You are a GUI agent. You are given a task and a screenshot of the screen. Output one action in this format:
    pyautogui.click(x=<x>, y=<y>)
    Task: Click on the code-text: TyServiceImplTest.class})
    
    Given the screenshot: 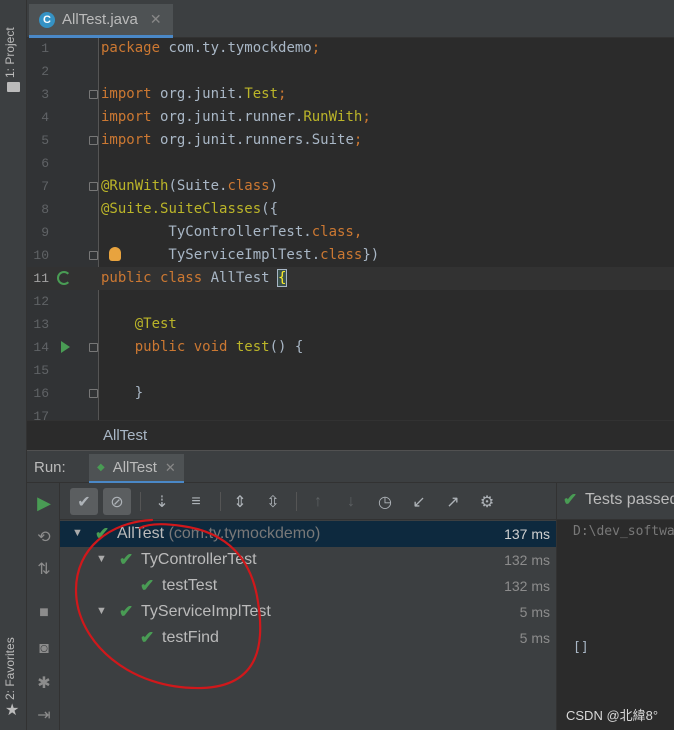 What is the action you would take?
    pyautogui.click(x=240, y=255)
    